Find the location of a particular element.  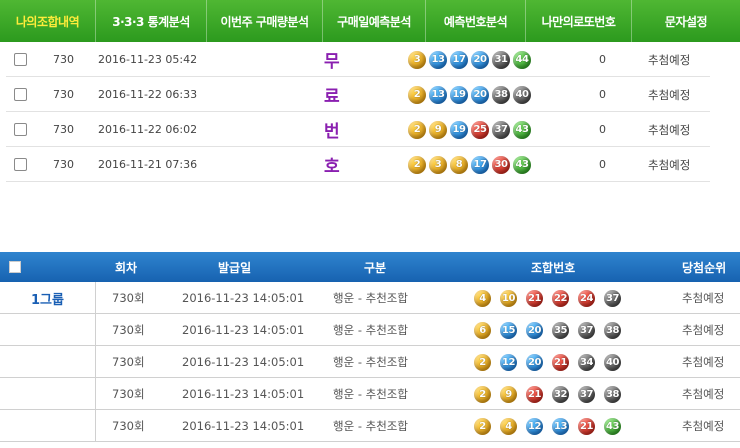

header-type: 구분 is located at coordinates (375, 267).